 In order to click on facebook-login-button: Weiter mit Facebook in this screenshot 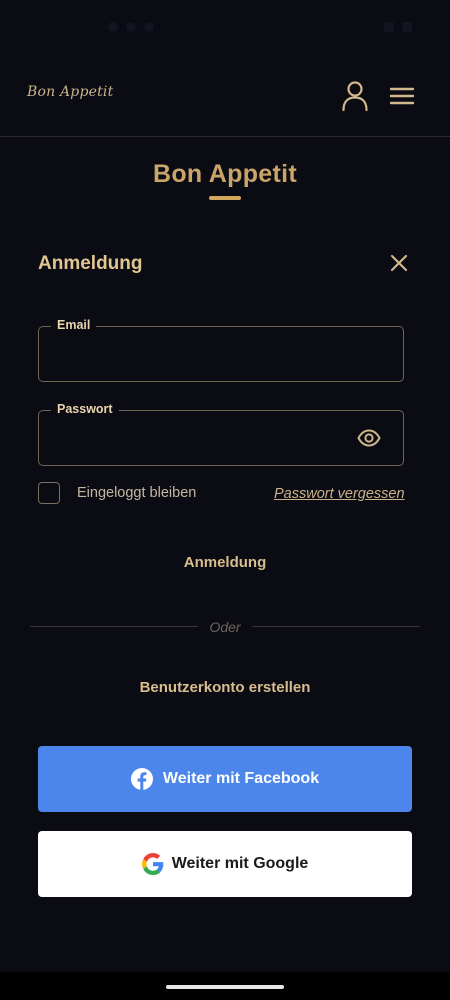, I will do `click(225, 779)`.